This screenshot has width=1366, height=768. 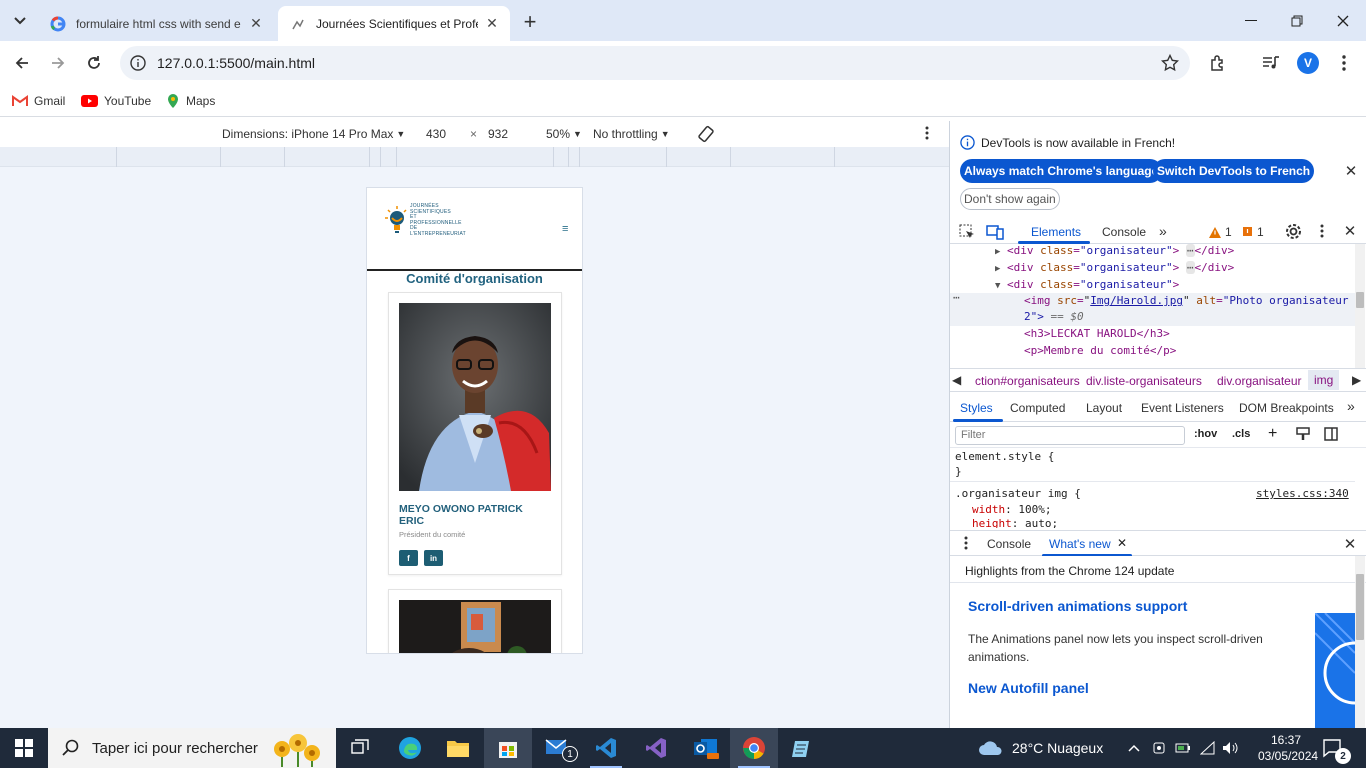 I want to click on close-infobar-icon: ✕, so click(x=1351, y=171).